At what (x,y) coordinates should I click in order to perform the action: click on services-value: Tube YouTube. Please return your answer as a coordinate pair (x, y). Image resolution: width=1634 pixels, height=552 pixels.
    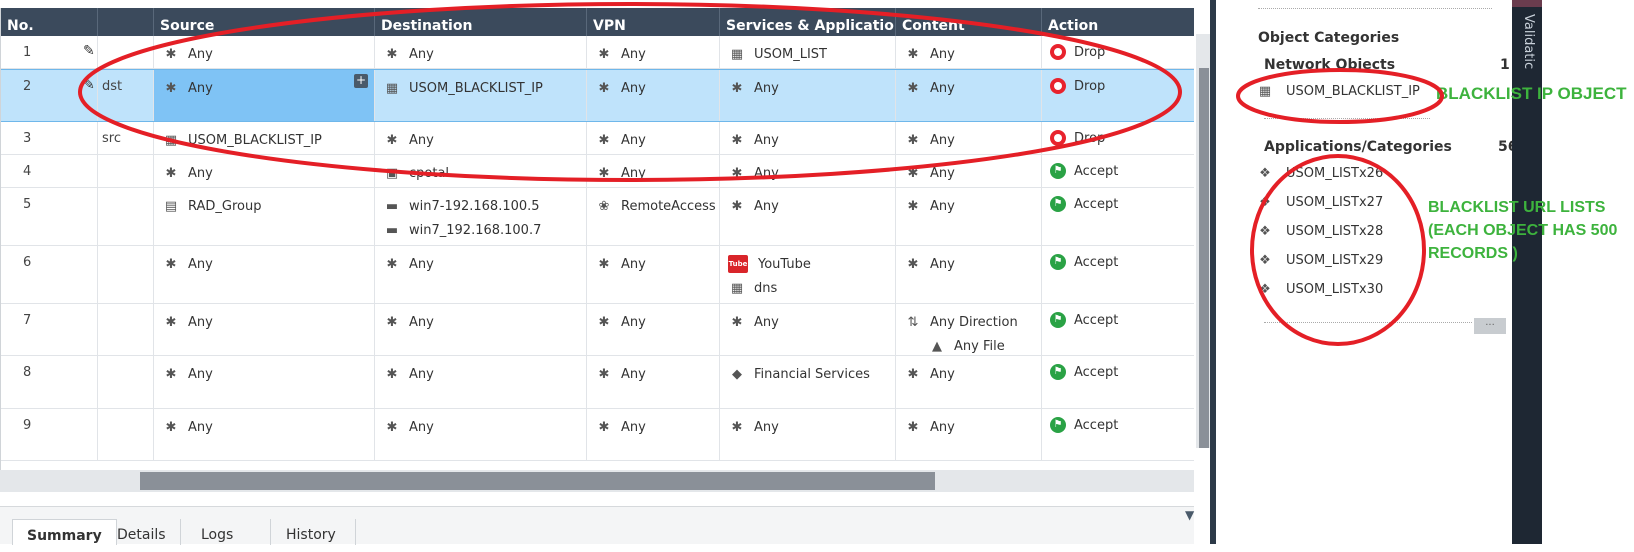
    Looking at the image, I should click on (811, 264).